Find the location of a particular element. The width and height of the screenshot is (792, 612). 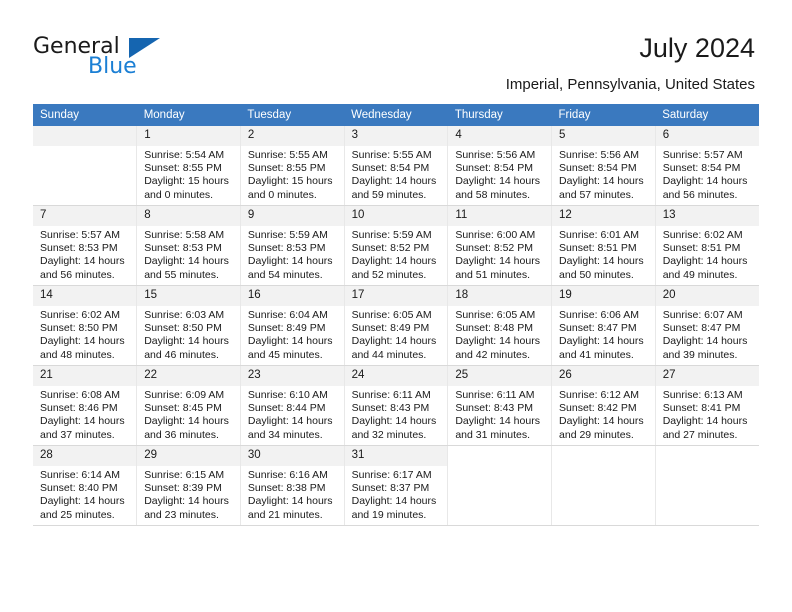

sunrise-text: Sunrise: 5:55 AM is located at coordinates (287, 155).